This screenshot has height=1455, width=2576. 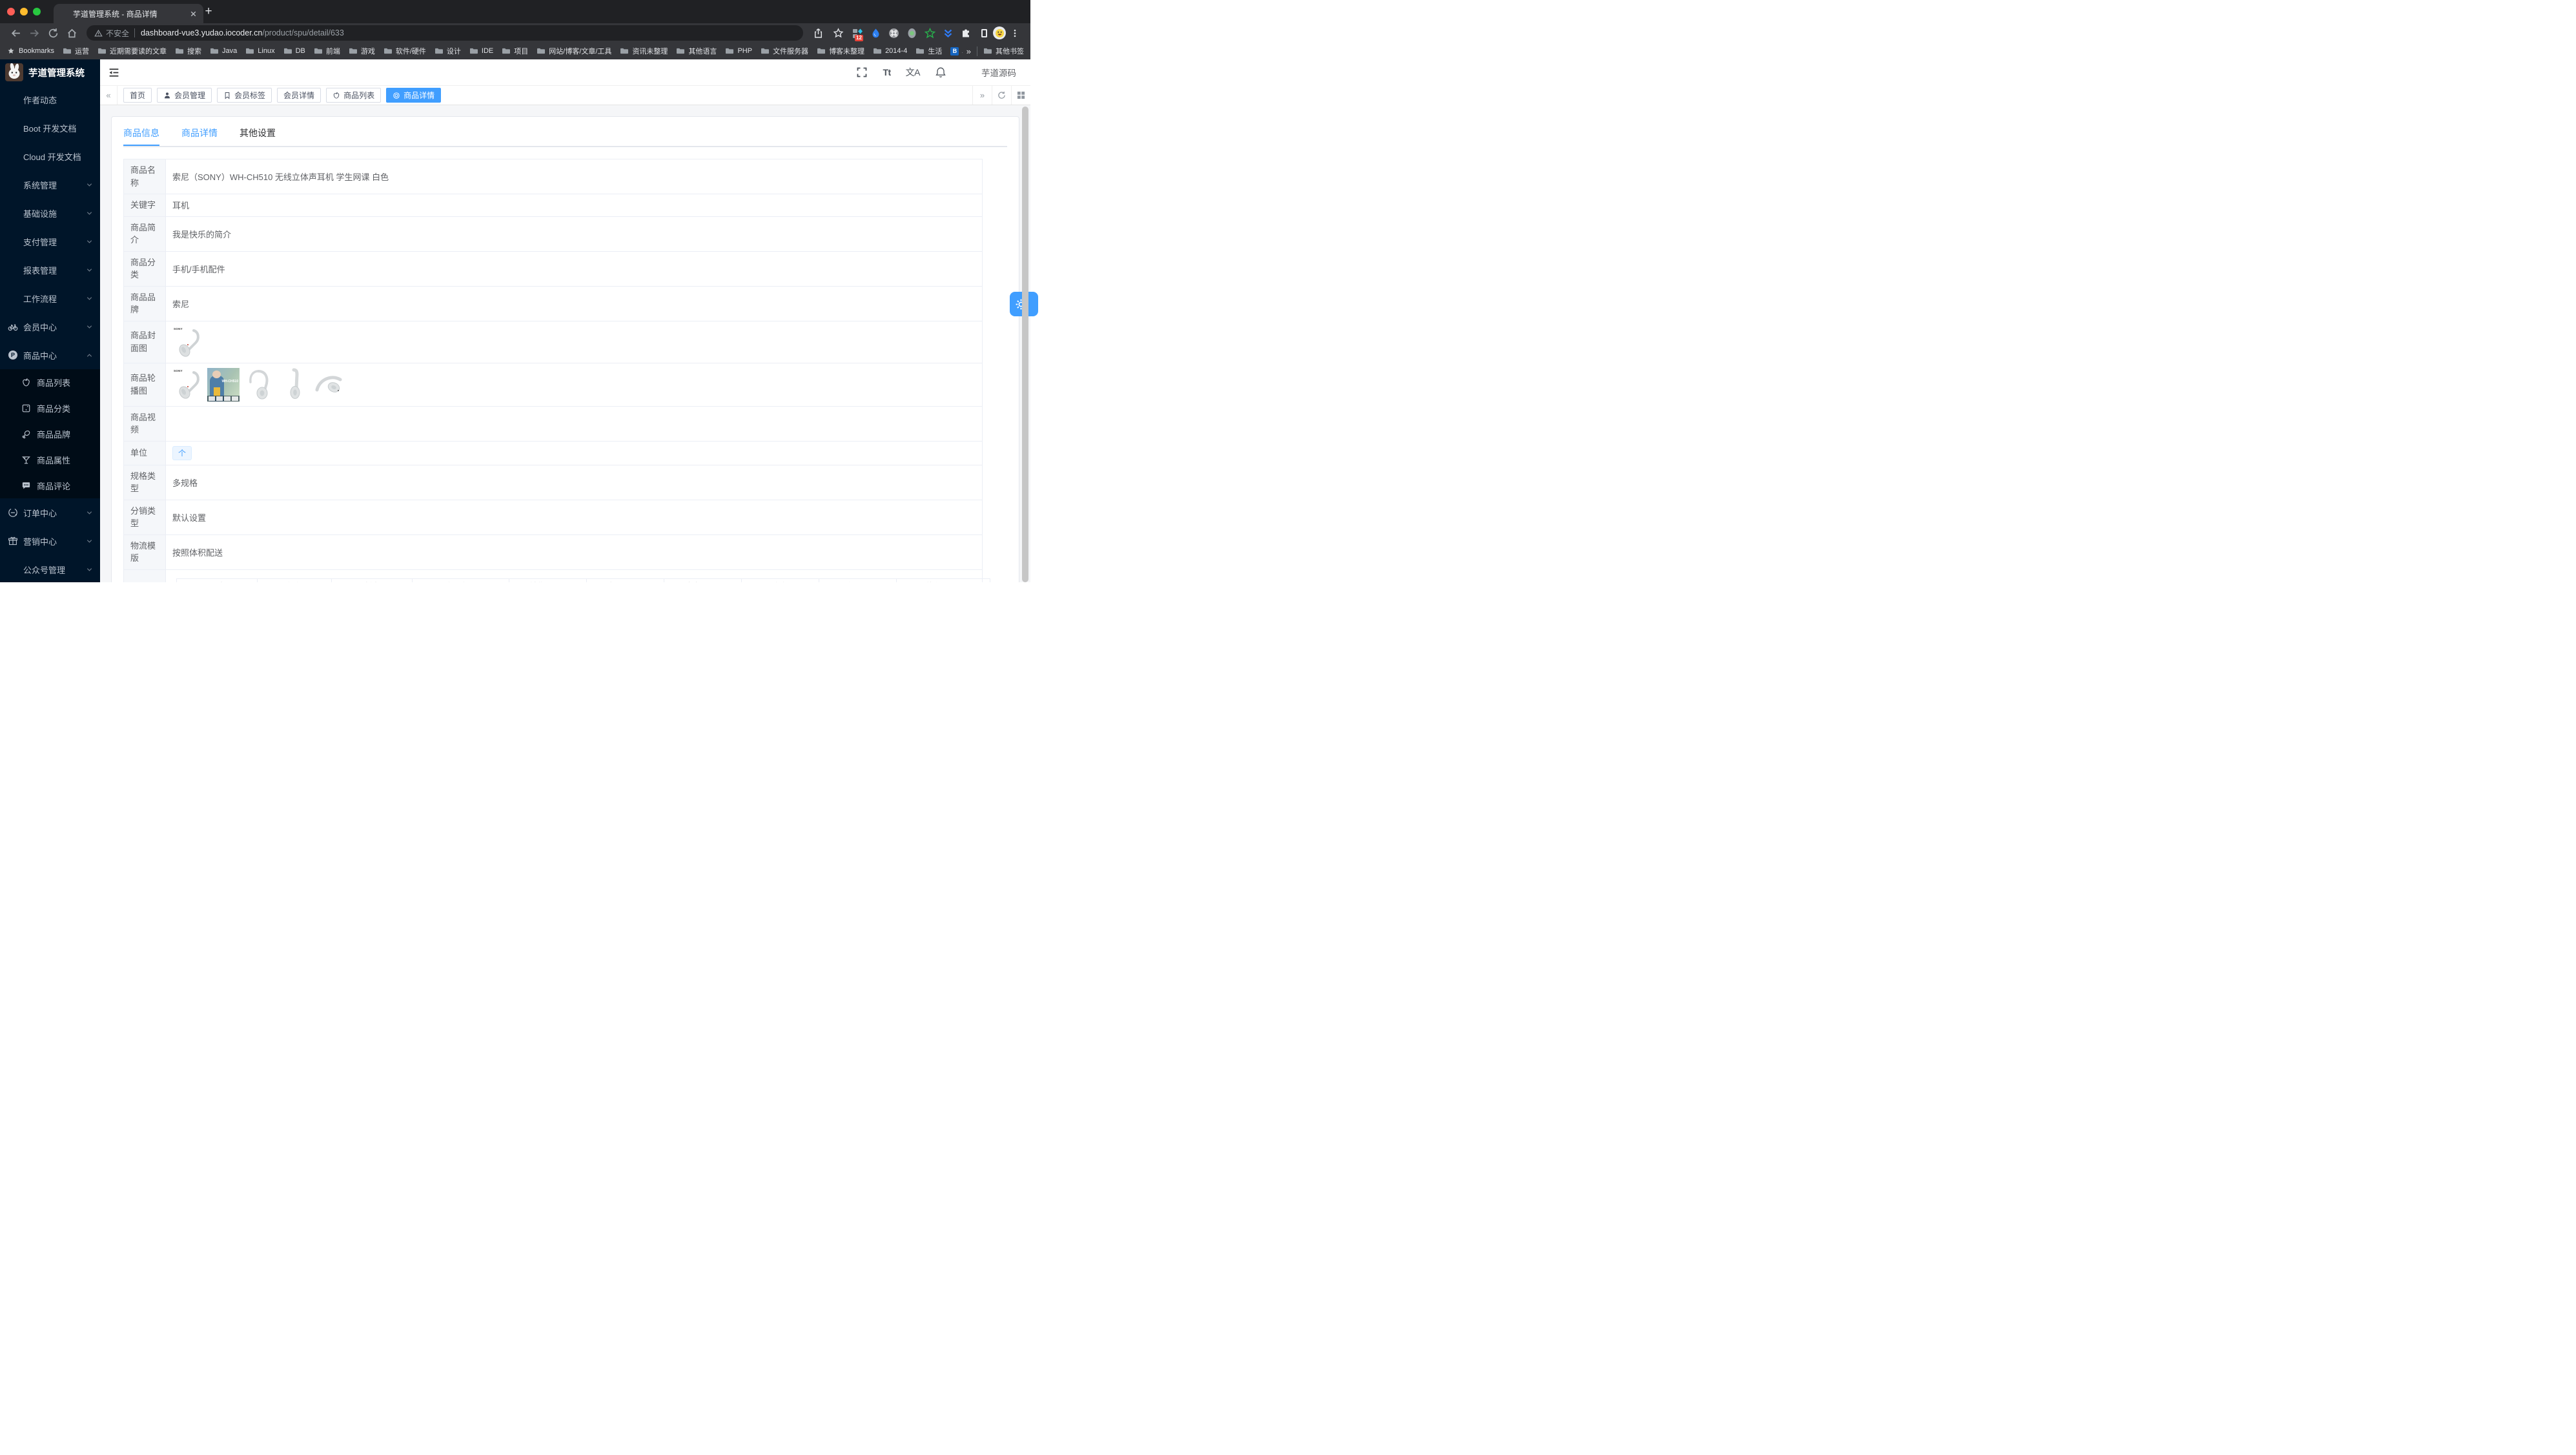 What do you see at coordinates (141, 136) in the screenshot?
I see `tab-product-info: 商品信息` at bounding box center [141, 136].